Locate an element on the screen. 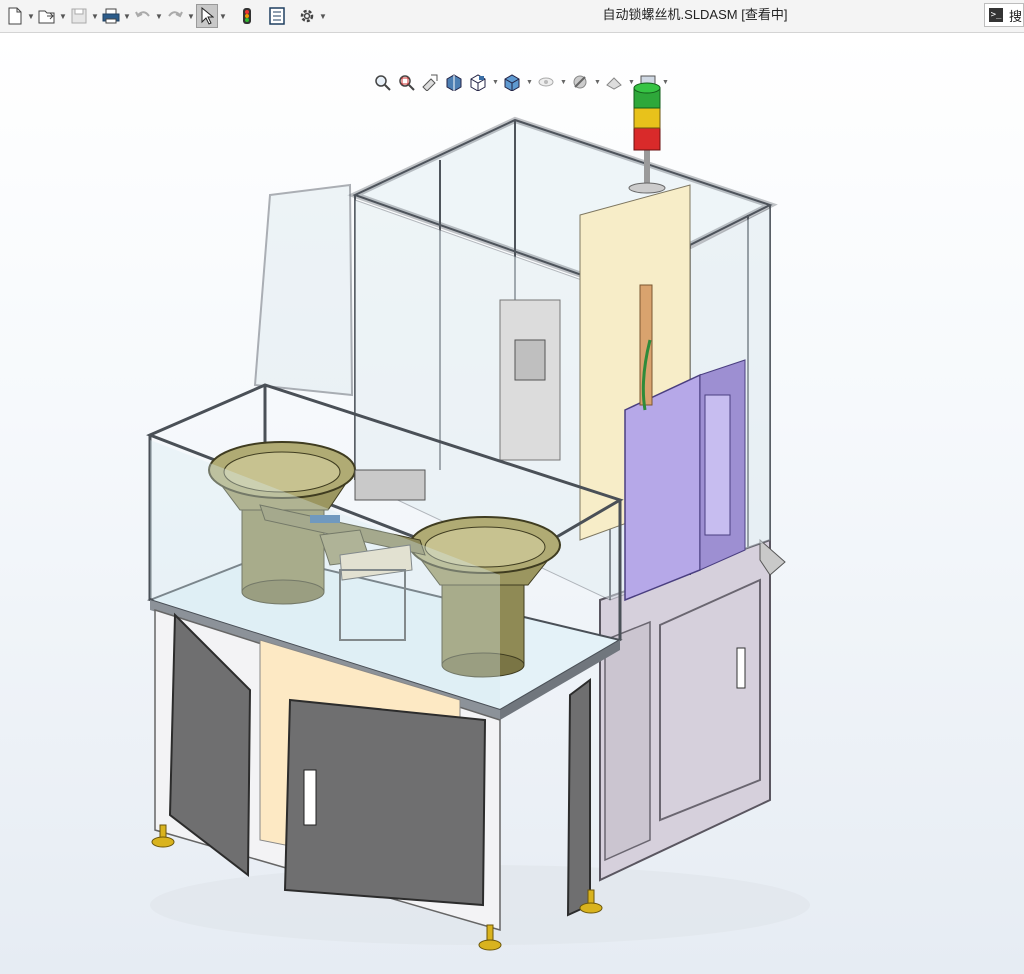 The width and height of the screenshot is (1024, 974). file-properties-icon is located at coordinates (277, 16).